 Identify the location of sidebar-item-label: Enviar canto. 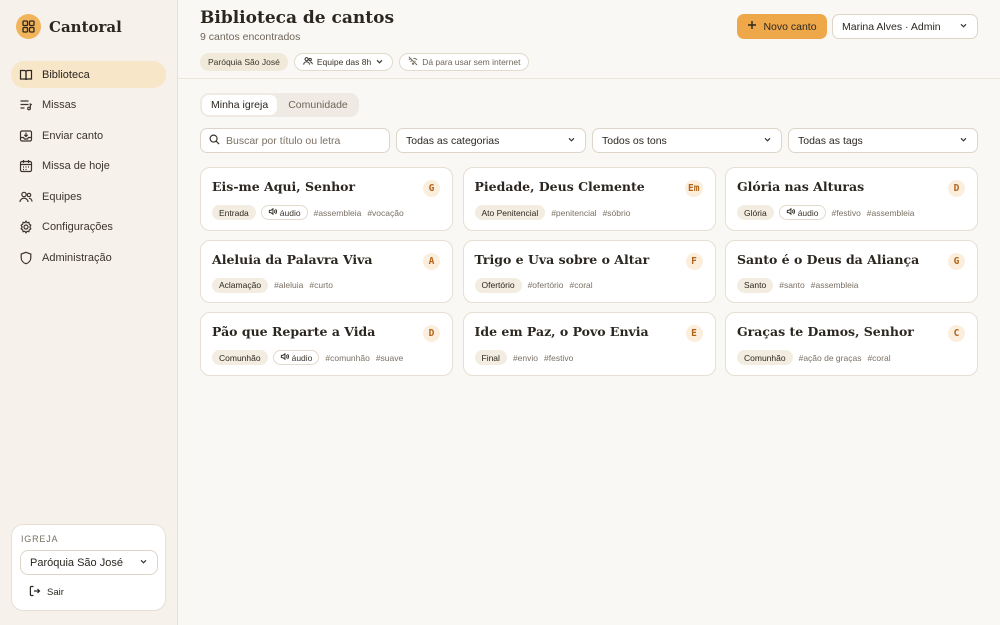
(73, 135).